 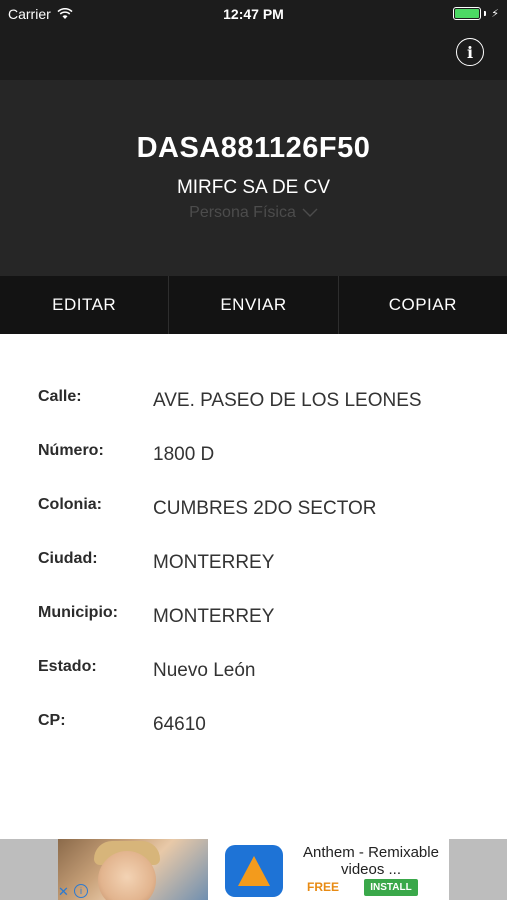 I want to click on company-name: MIRFC SA DE CV, so click(x=253, y=187).